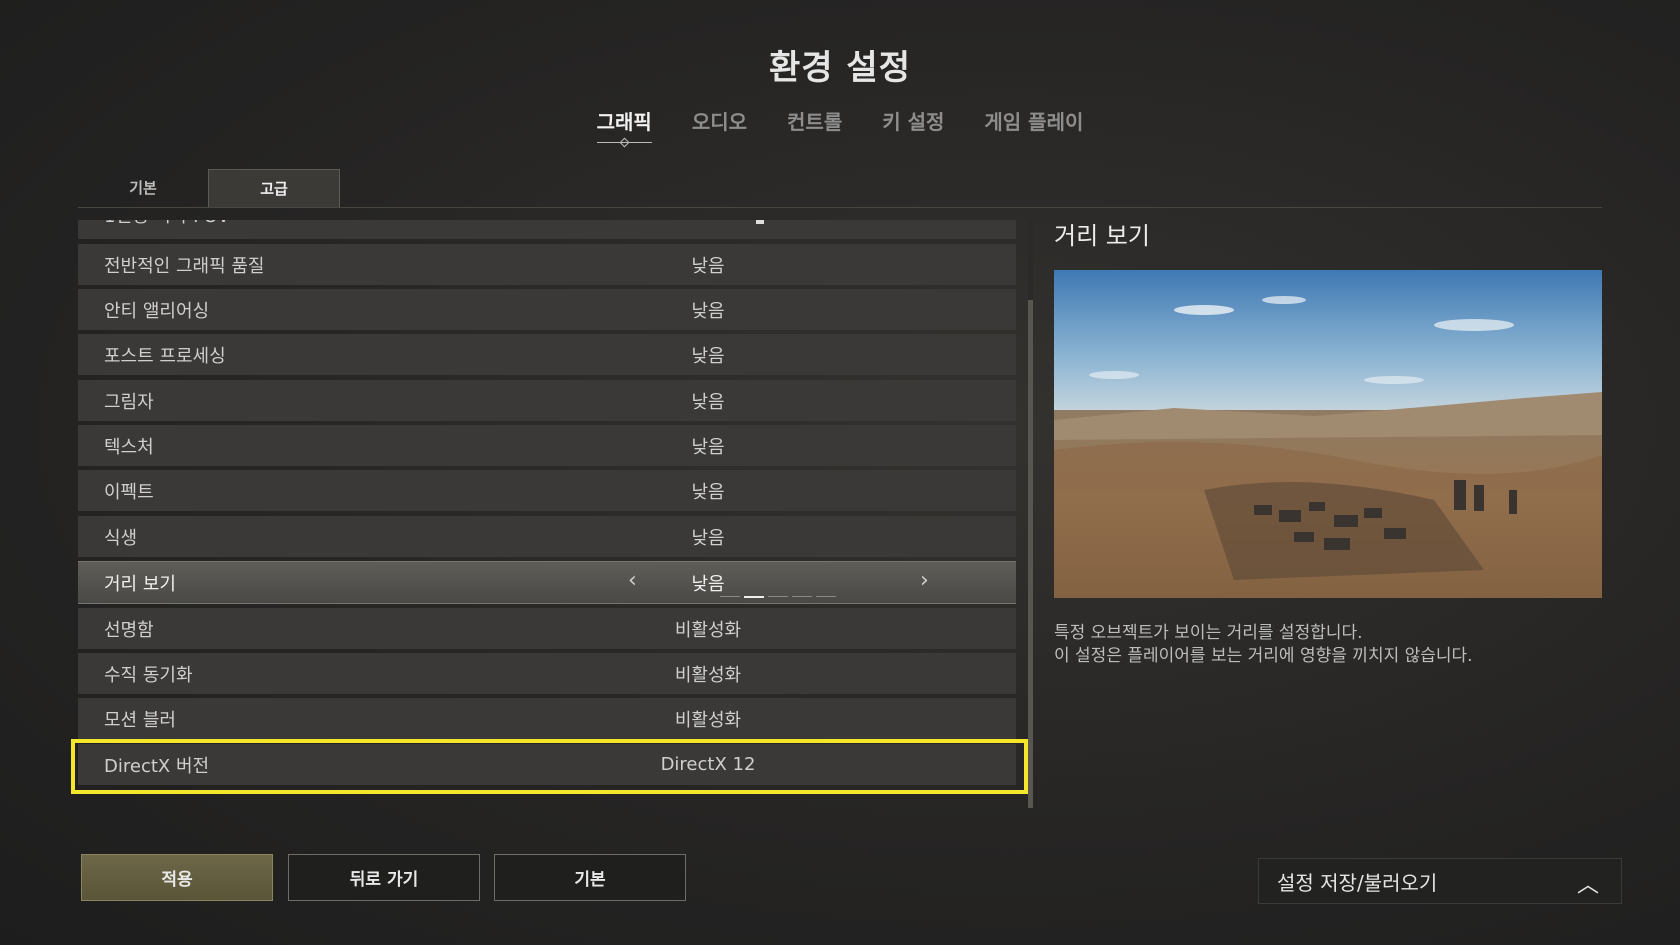 Image resolution: width=1680 pixels, height=945 pixels. I want to click on setting-row-shadows: 그림자 낮음, so click(547, 400).